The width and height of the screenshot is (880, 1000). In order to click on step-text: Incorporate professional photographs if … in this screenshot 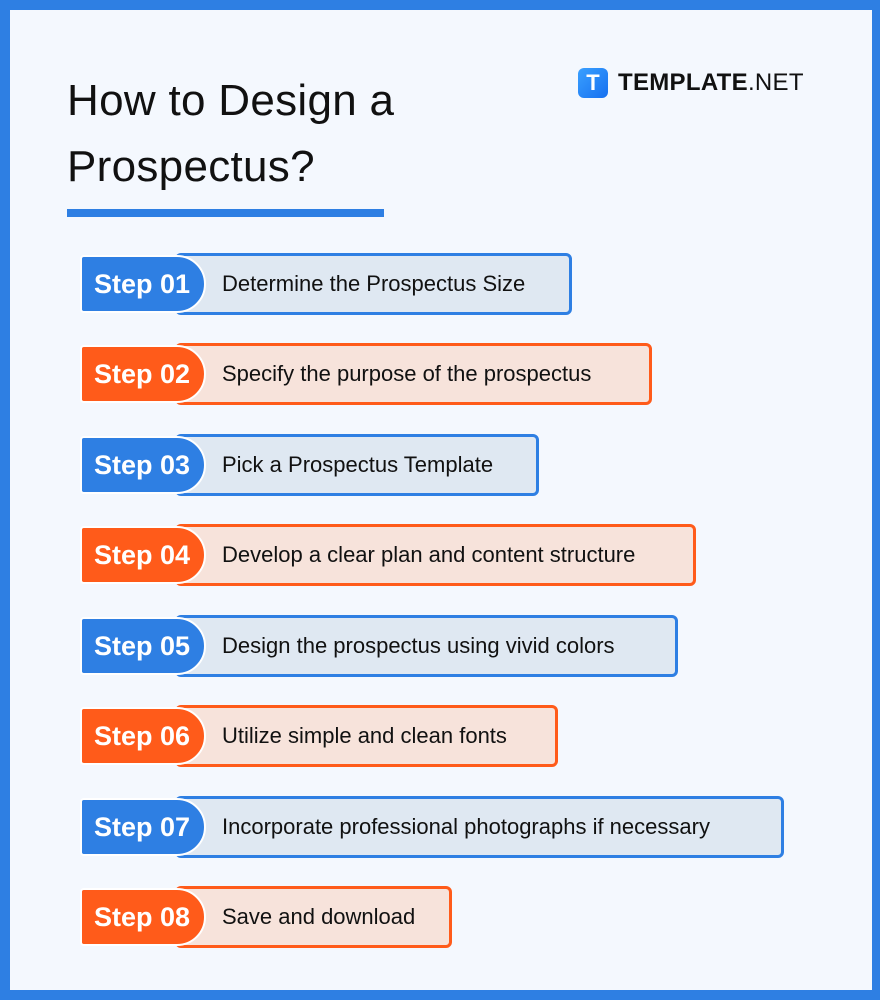, I will do `click(466, 826)`.